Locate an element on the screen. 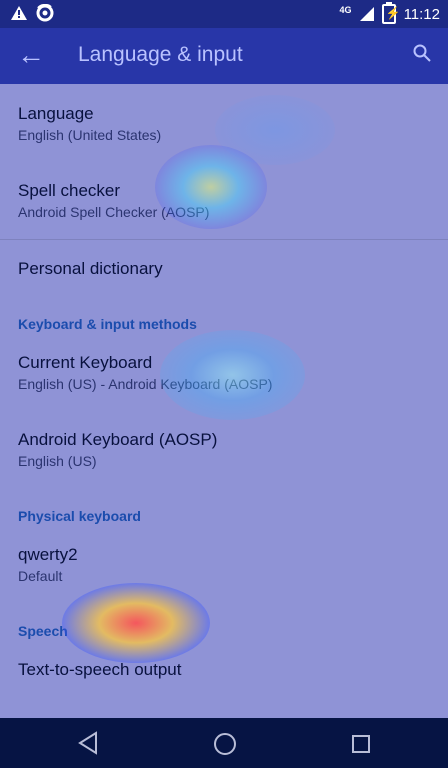 Image resolution: width=448 pixels, height=768 pixels. section-speech: Speech is located at coordinates (43, 631).